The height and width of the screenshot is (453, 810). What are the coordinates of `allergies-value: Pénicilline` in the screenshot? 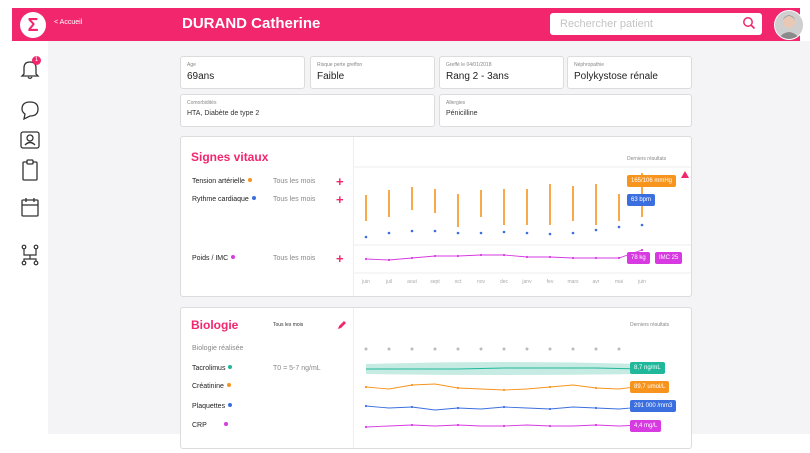 It's located at (462, 113).